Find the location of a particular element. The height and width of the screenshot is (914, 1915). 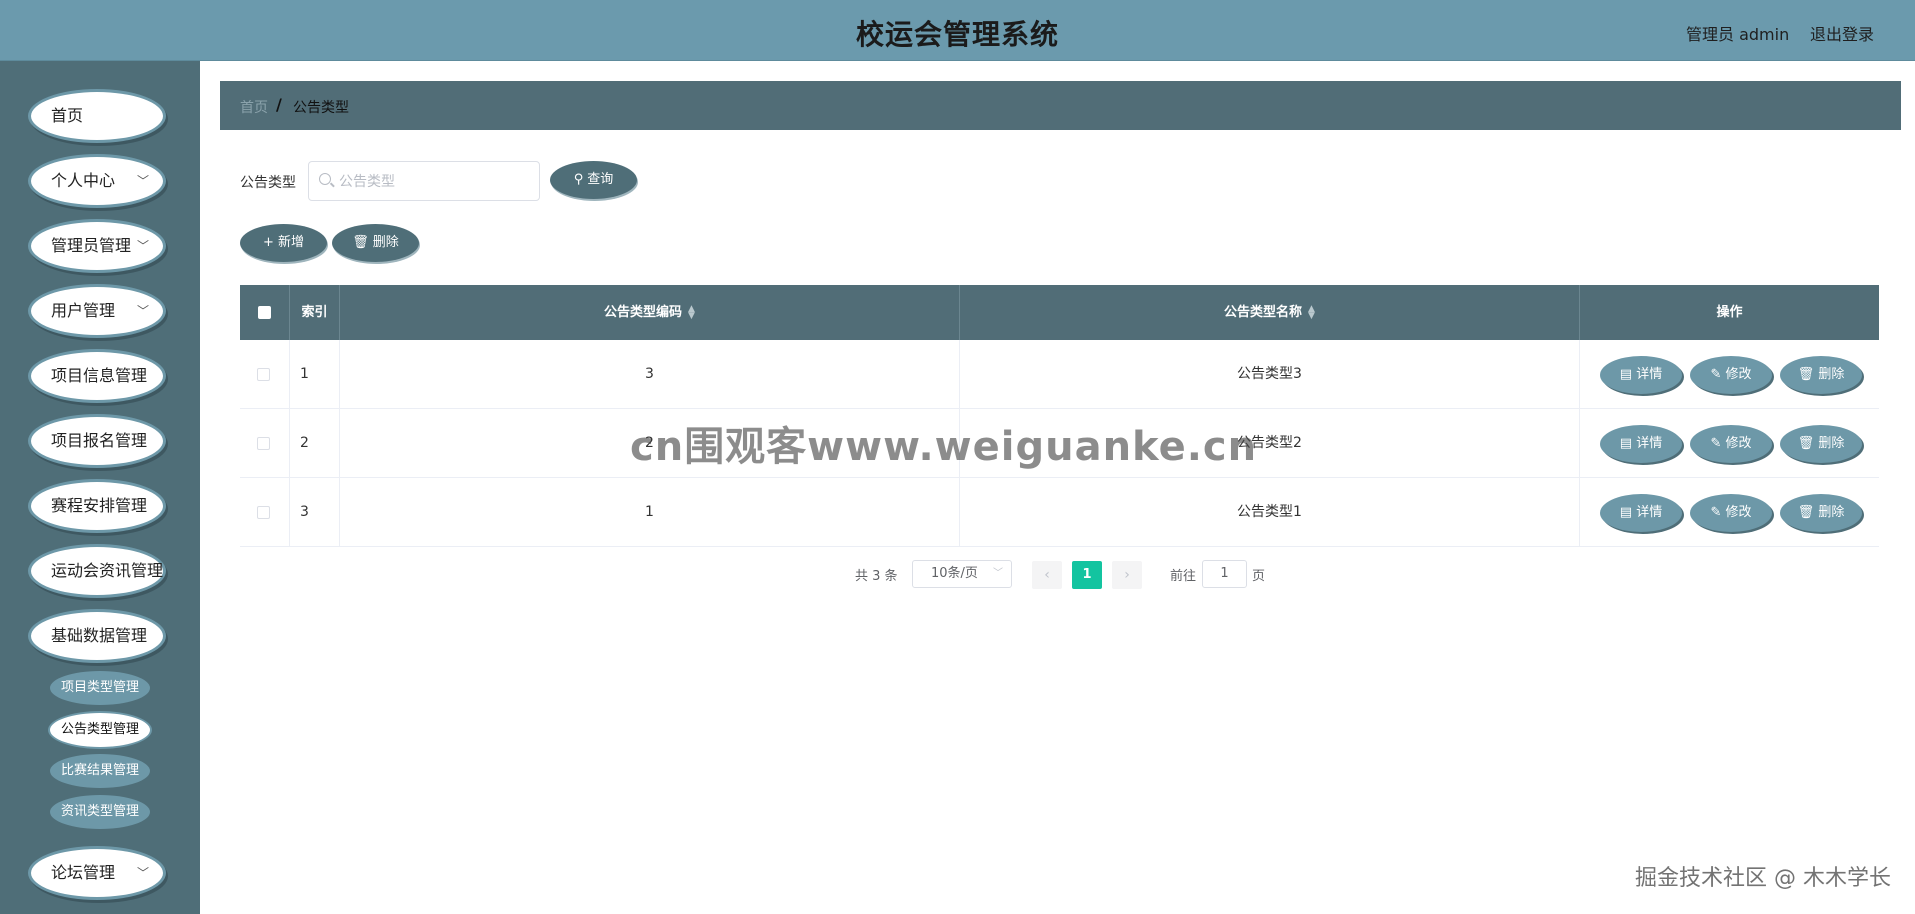

page-size-select: 10条/页 ﹀ is located at coordinates (962, 574).